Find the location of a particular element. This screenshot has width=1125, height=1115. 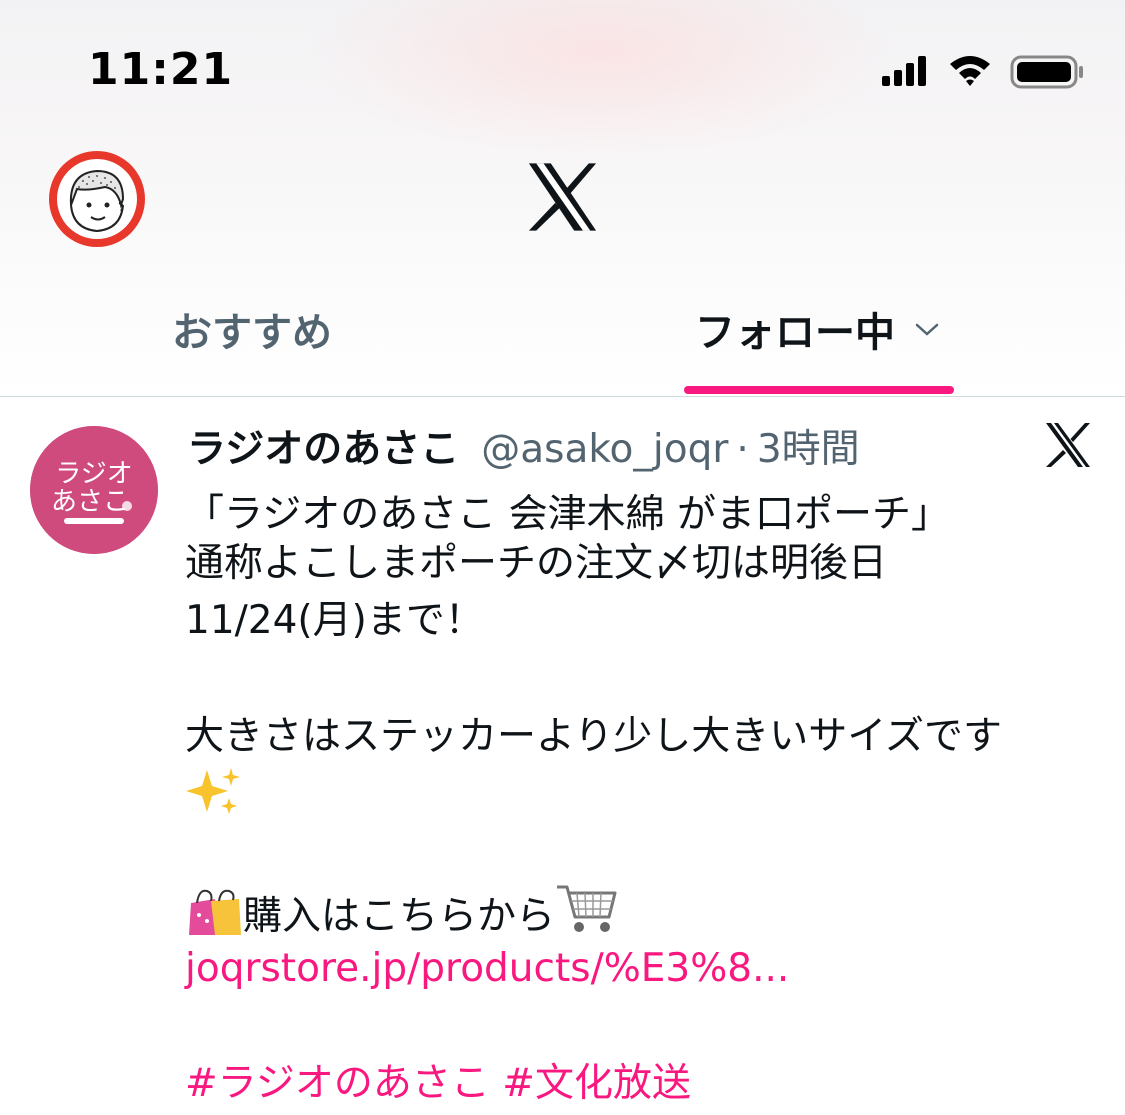

tweet-header: ラジオのあさこ @asako_joqr · 3時間 is located at coordinates (523, 445).